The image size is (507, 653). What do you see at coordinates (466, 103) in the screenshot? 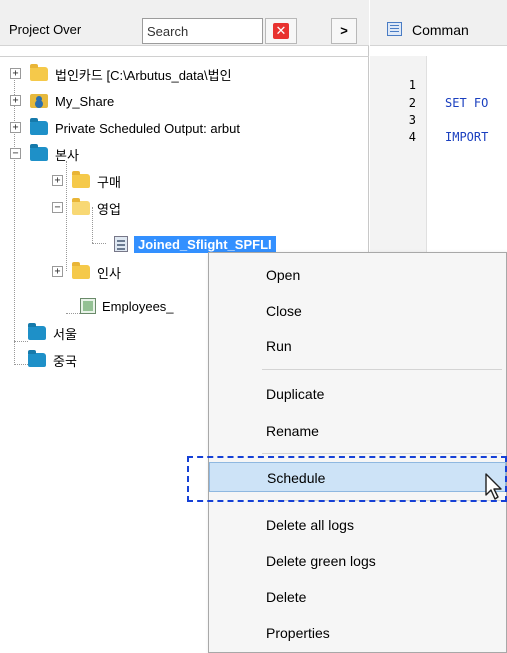
I see `code-line: SET FO` at bounding box center [466, 103].